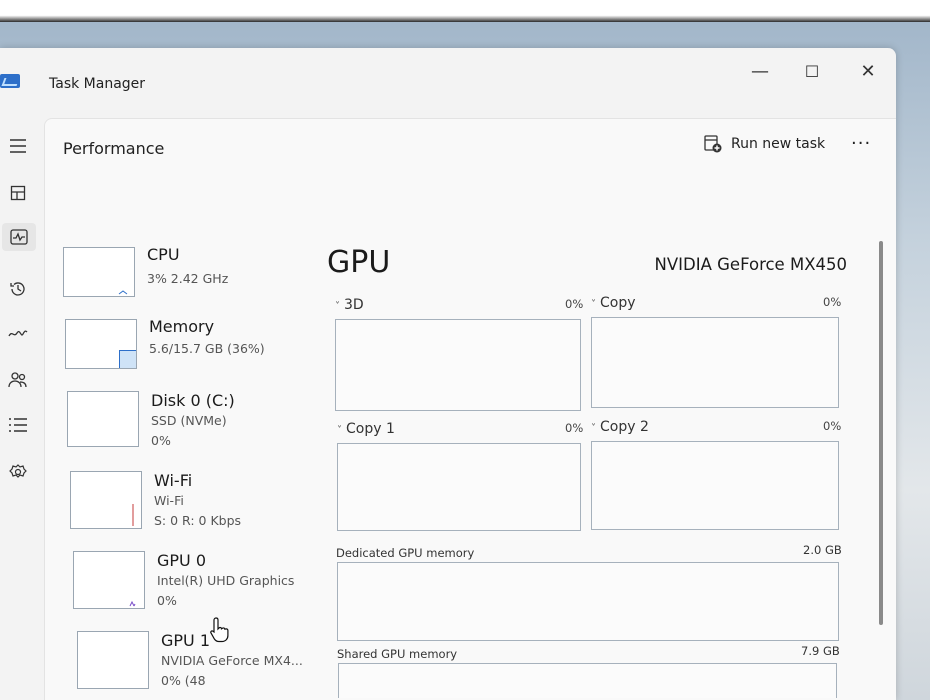 This screenshot has height=700, width=930. Describe the element at coordinates (715, 362) in the screenshot. I see `graph-copy` at that location.